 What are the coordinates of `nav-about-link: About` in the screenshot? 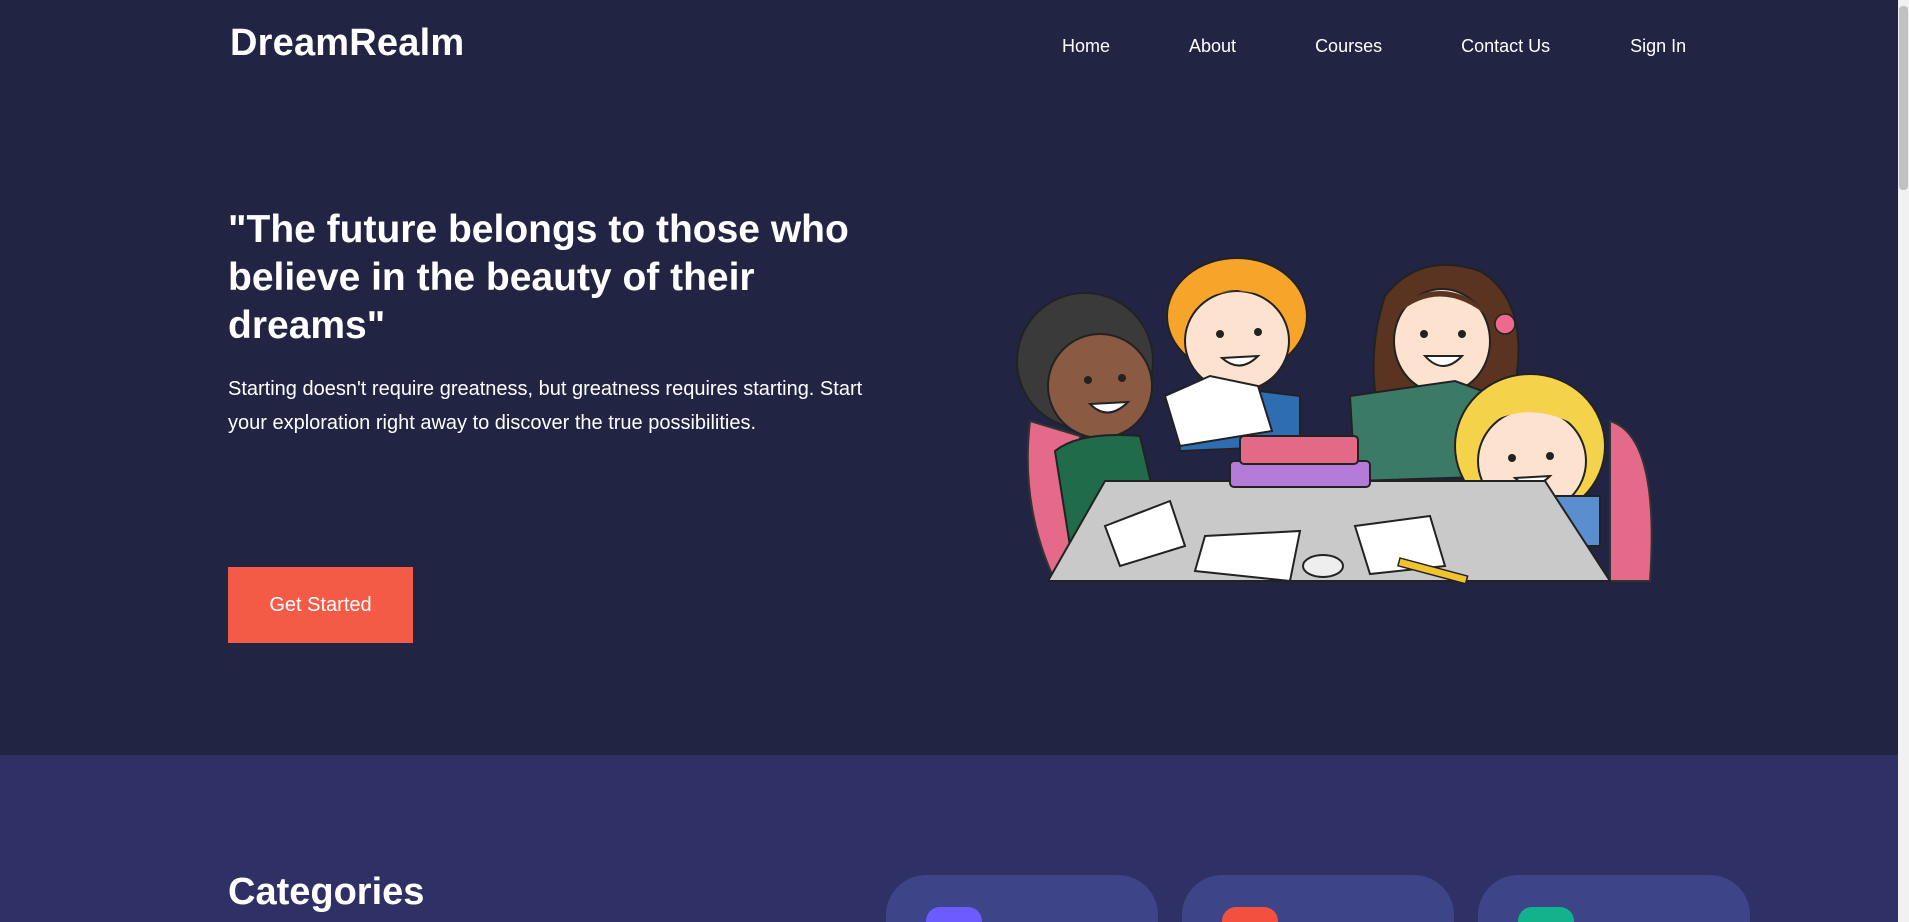 It's located at (1212, 46).